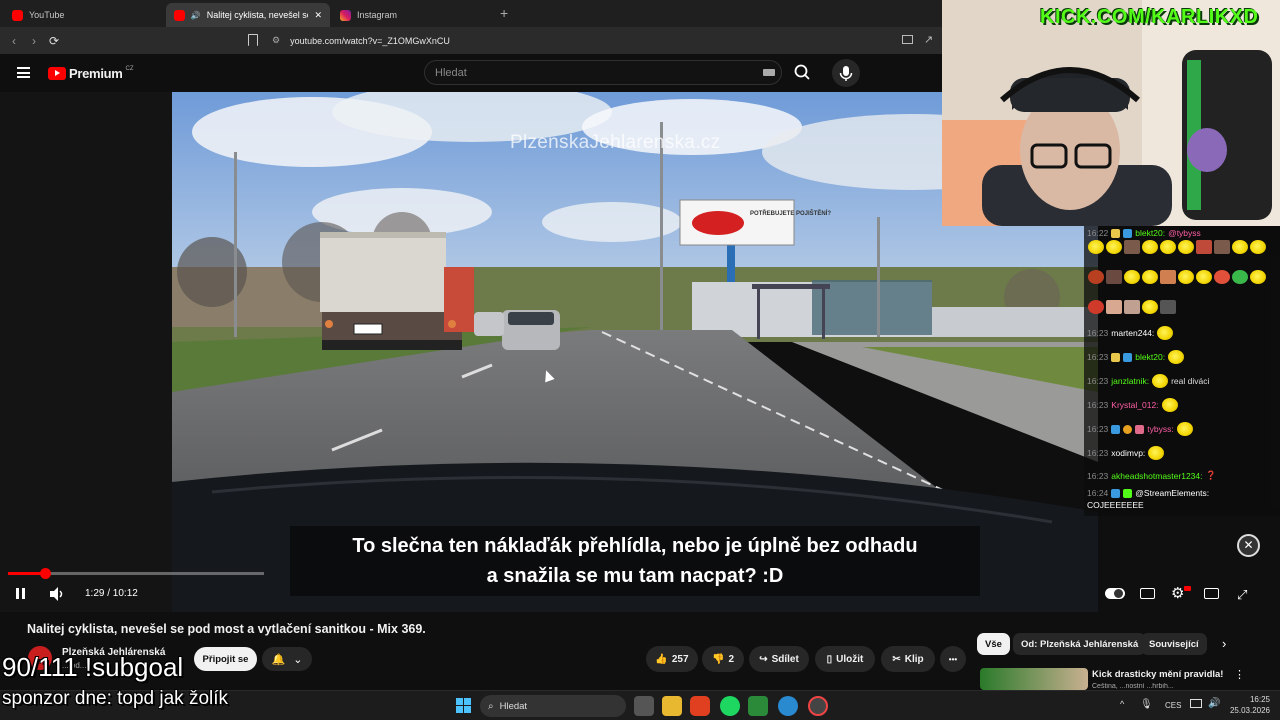  What do you see at coordinates (1211, 475) in the screenshot?
I see `chat-text: ❓` at bounding box center [1211, 475].